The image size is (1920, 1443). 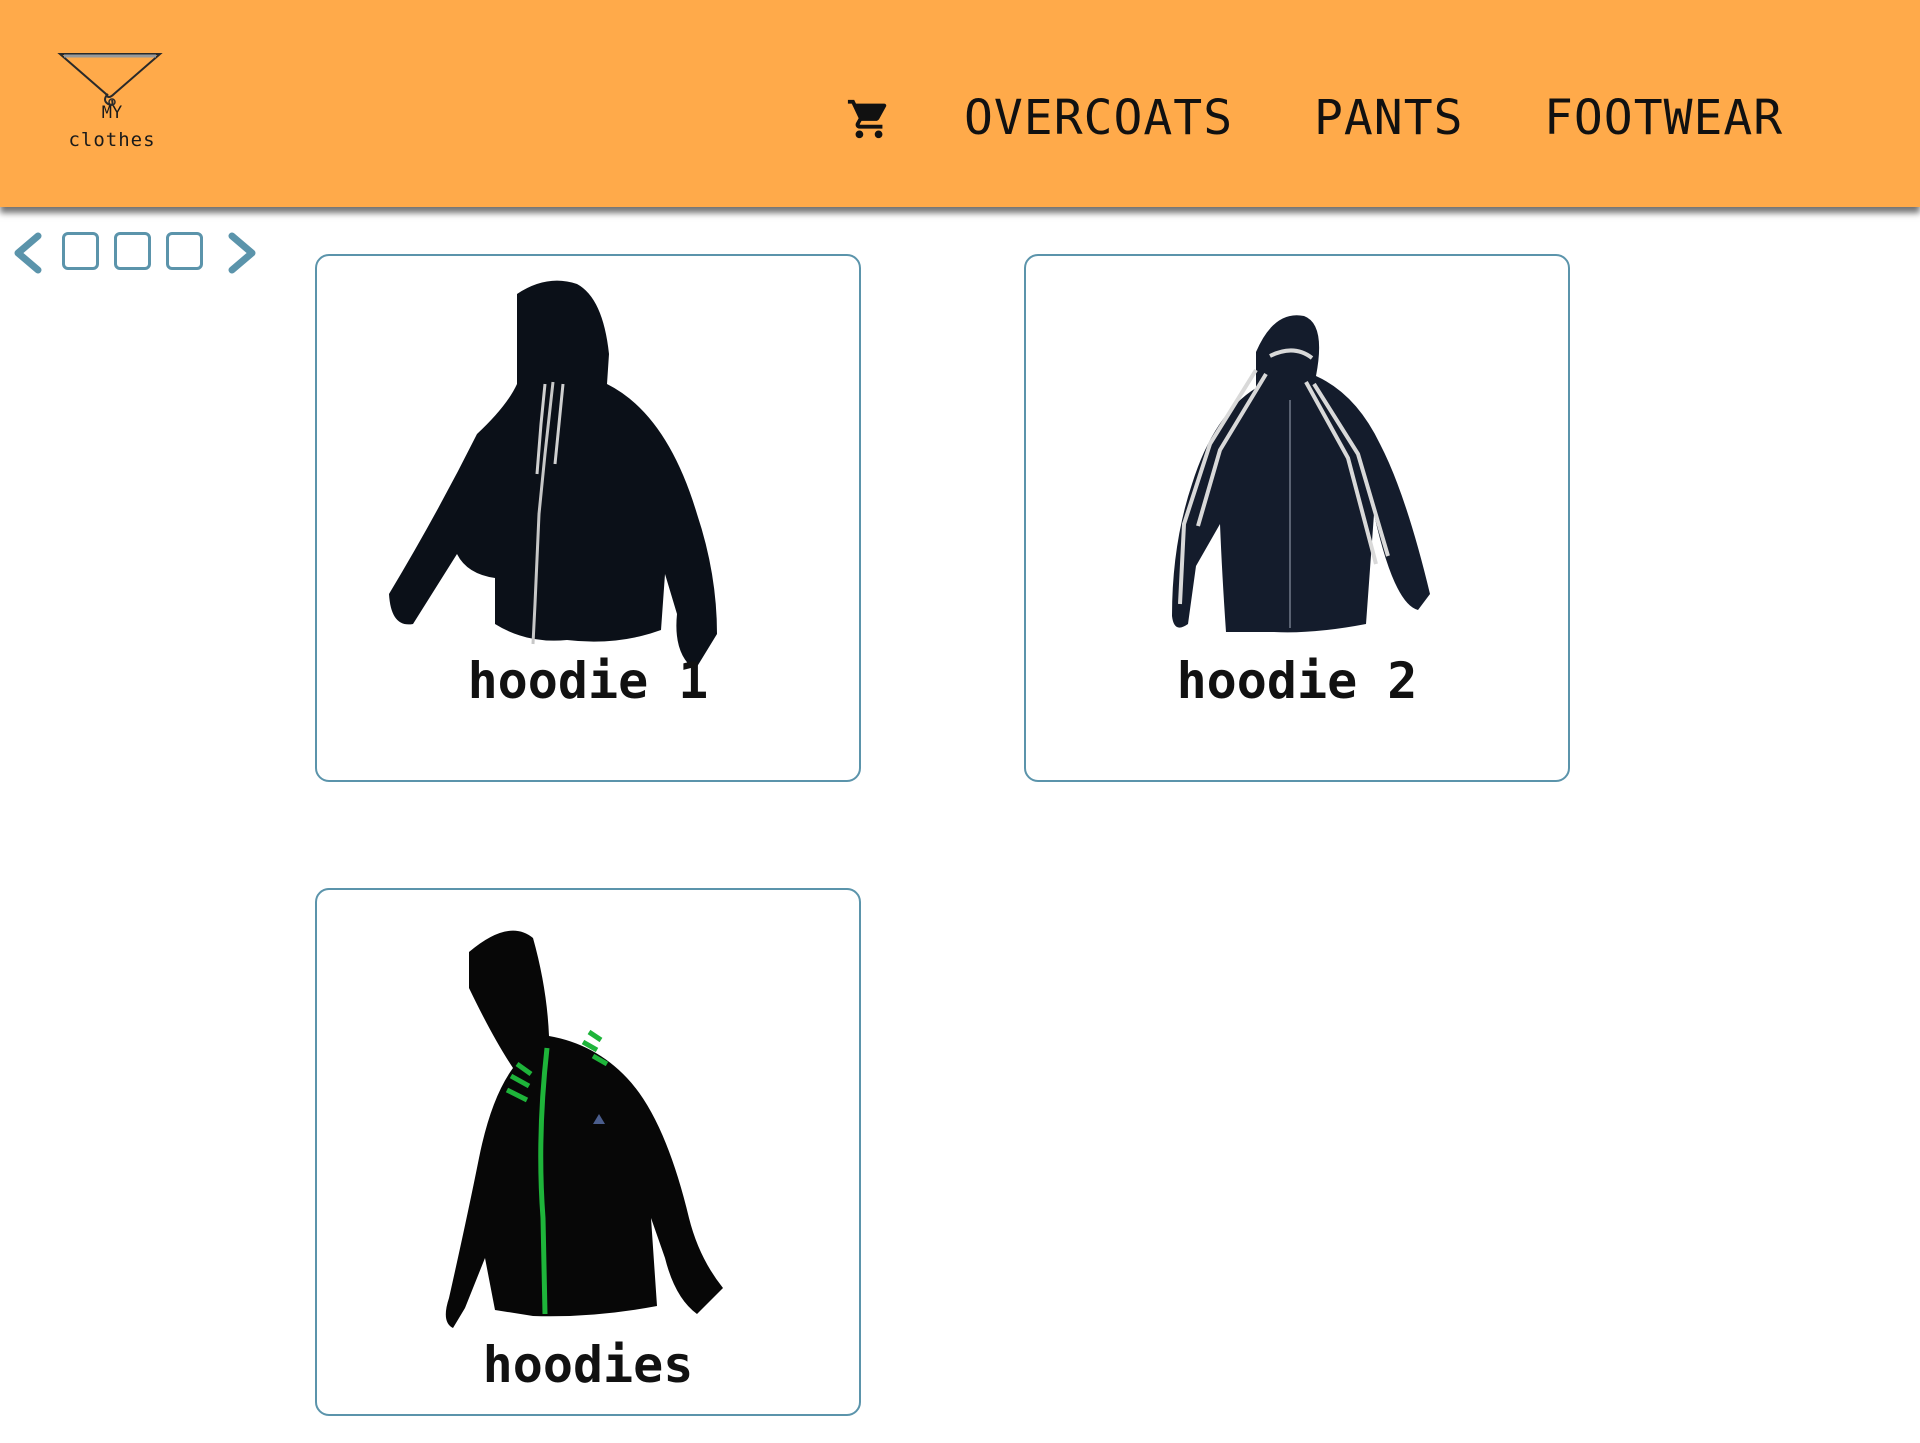 I want to click on site-header: MY clothes OVERCOATS PANTS FOOTWEAR, so click(x=960, y=103).